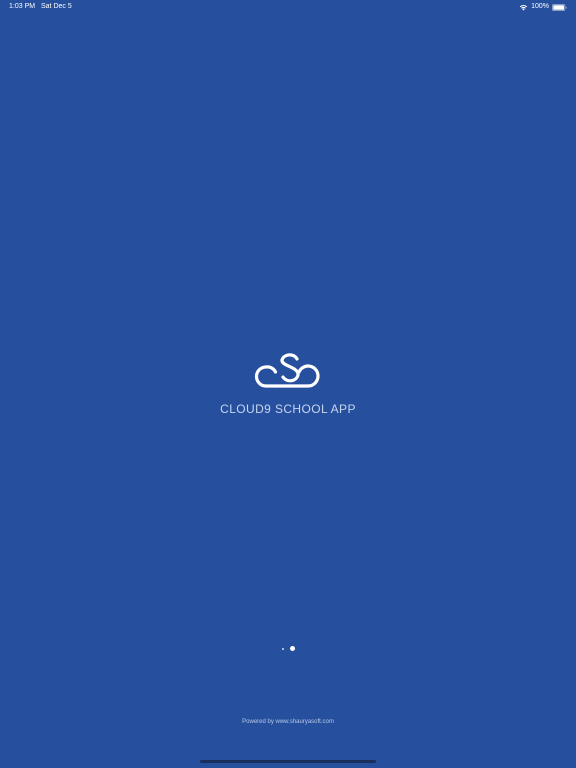  Describe the element at coordinates (288, 7) in the screenshot. I see `status-bar: 1:03 PM Sat Dec 5 100%` at that location.